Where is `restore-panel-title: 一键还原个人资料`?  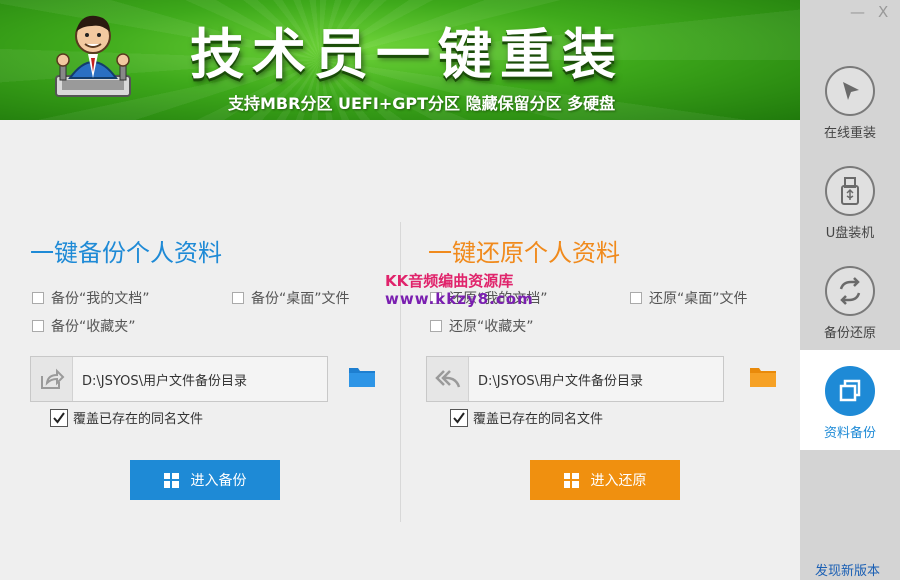
restore-panel-title: 一键还原个人资料 is located at coordinates (524, 253).